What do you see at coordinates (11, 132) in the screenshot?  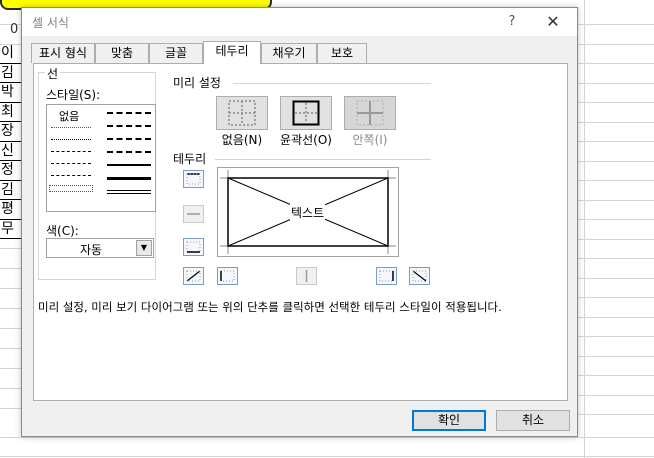 I see `sheet-cell: 장` at bounding box center [11, 132].